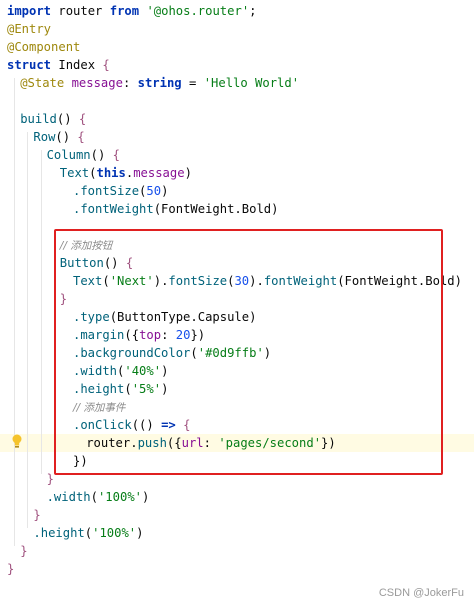  I want to click on code-token: @Component, so click(44, 47).